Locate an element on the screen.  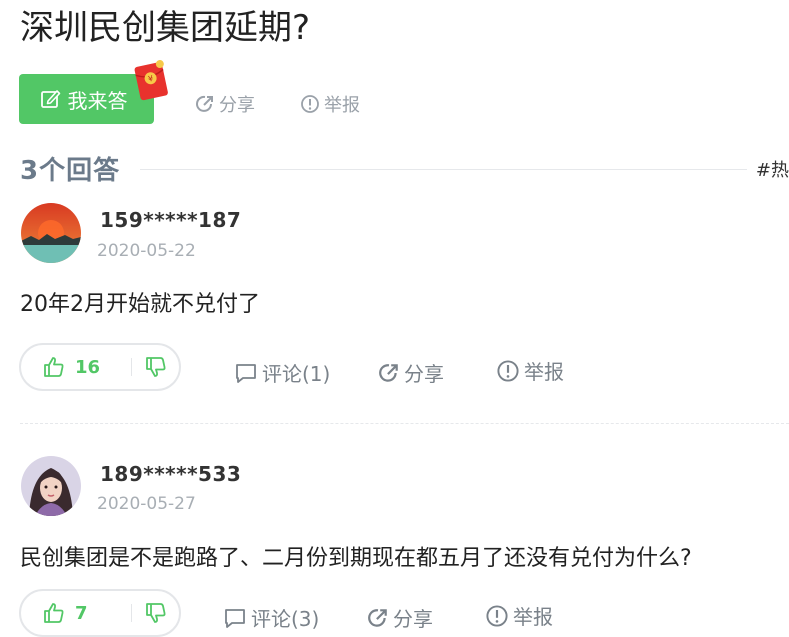
answer-button: 我来答 is located at coordinates (86, 99).